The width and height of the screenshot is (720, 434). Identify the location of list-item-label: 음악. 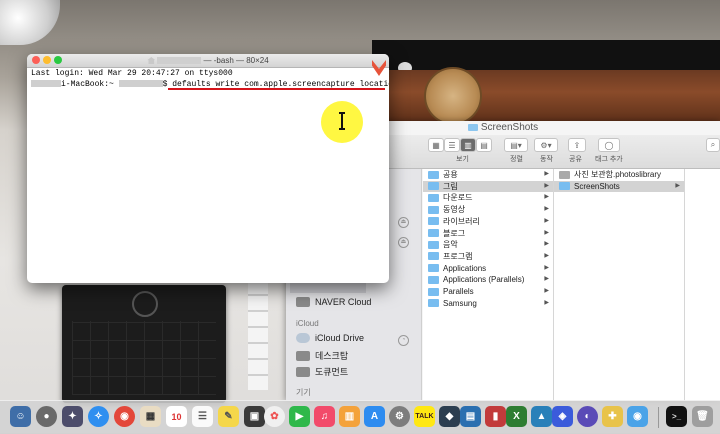
(450, 245).